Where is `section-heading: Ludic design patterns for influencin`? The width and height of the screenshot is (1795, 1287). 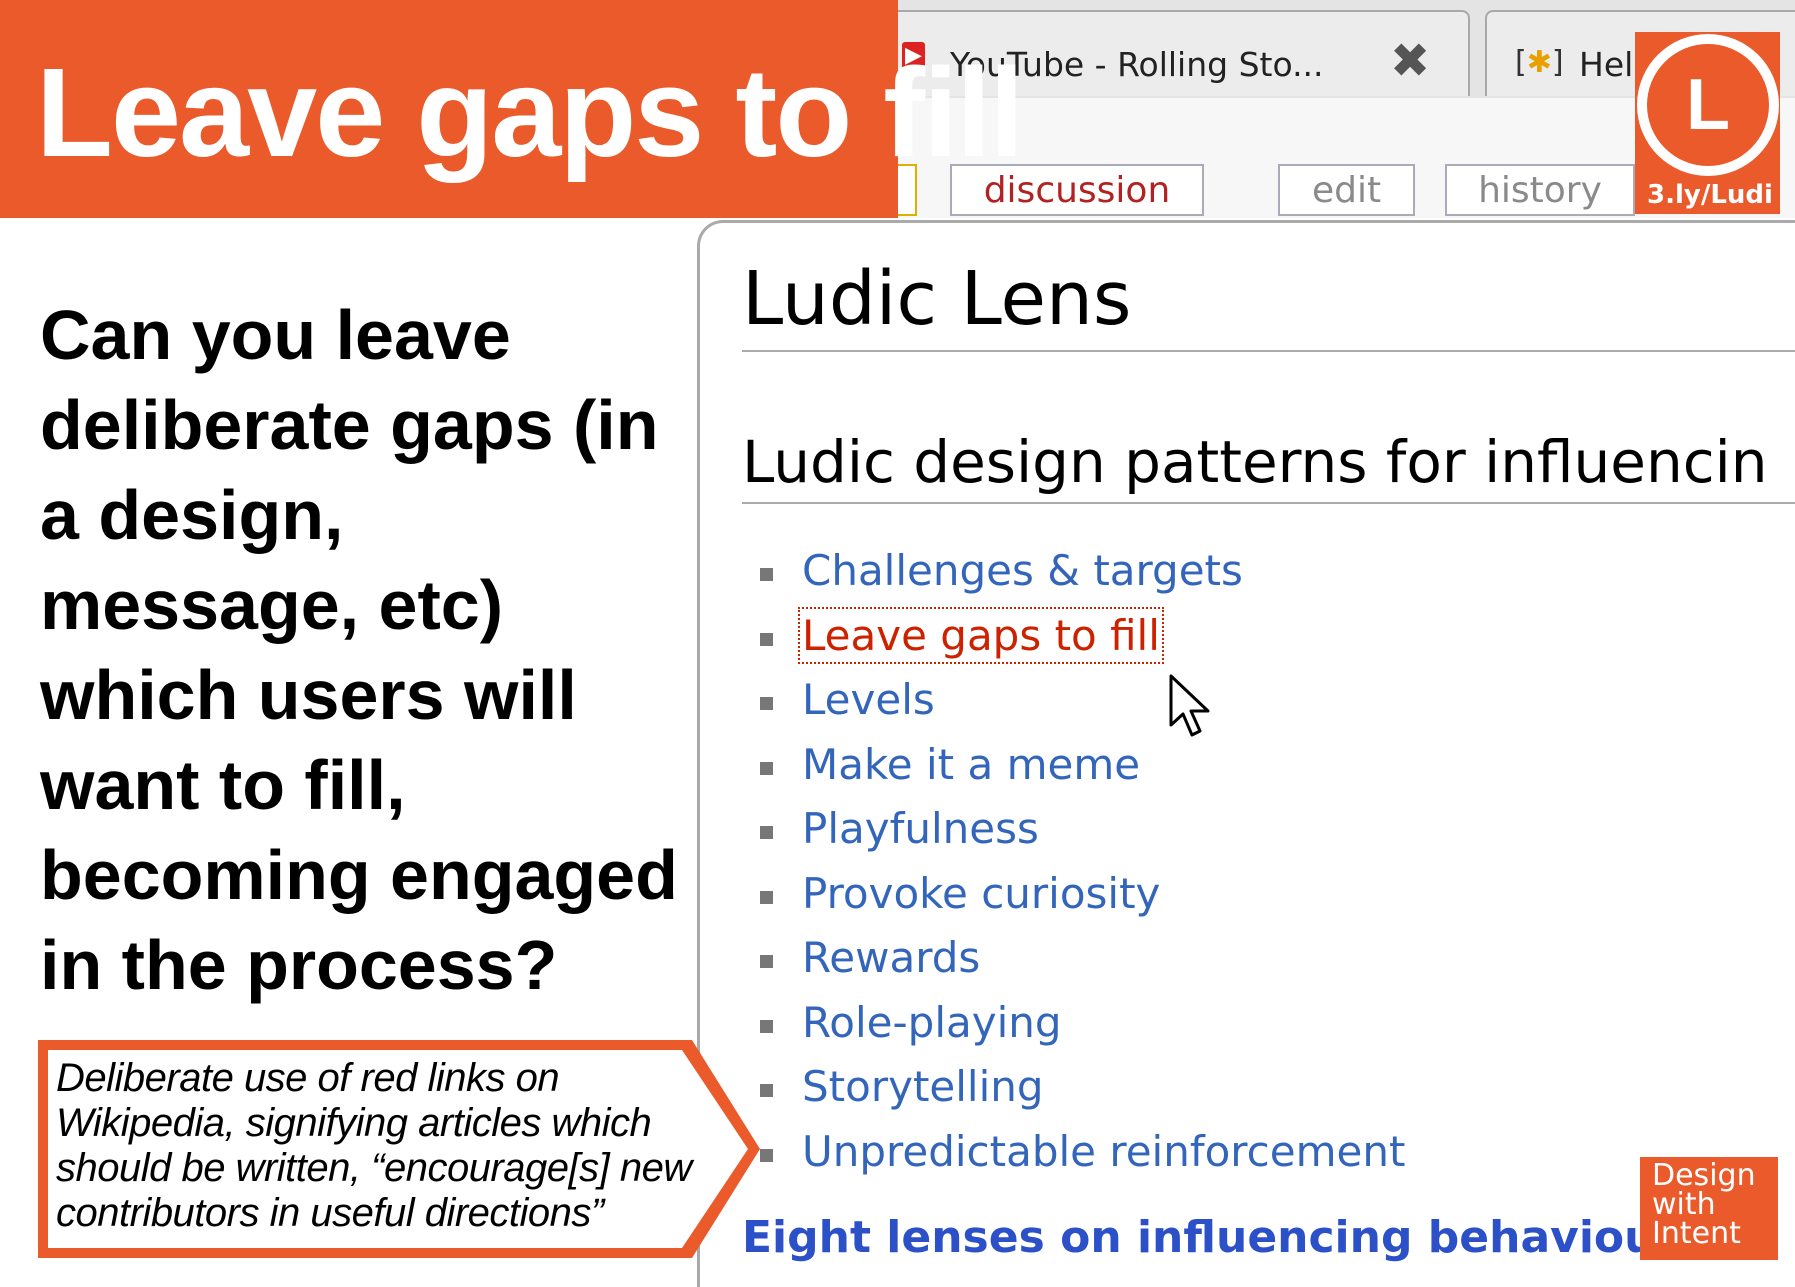 section-heading: Ludic design patterns for influencin is located at coordinates (1255, 462).